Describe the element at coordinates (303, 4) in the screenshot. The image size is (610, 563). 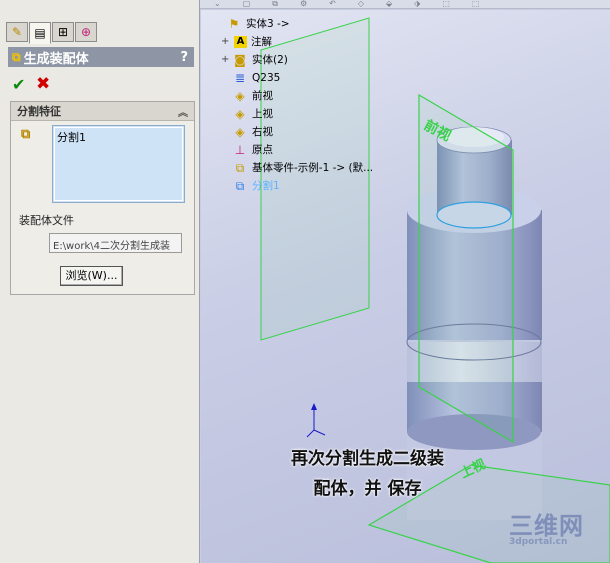
I see `toolbar-button: ⚙` at that location.